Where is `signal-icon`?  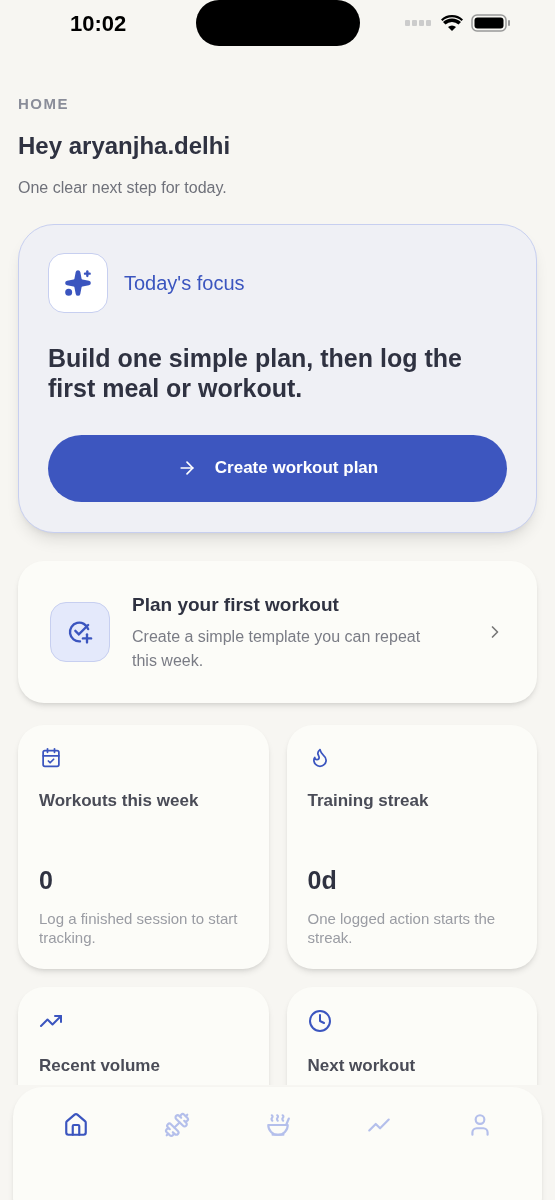 signal-icon is located at coordinates (419, 23).